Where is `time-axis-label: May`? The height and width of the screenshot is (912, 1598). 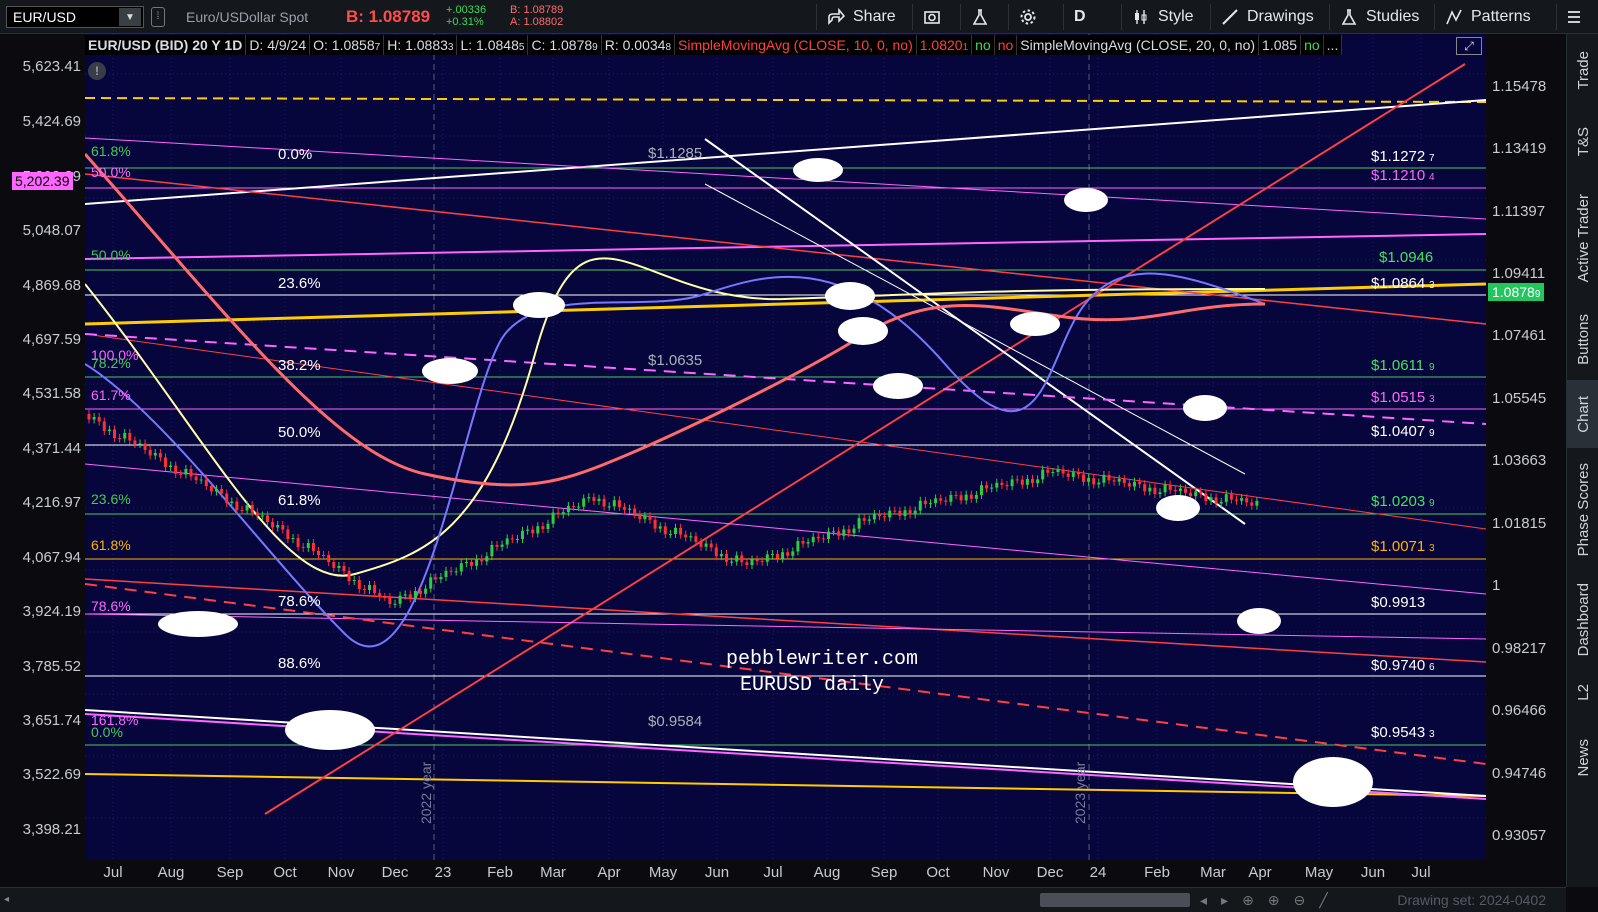
time-axis-label: May is located at coordinates (663, 872).